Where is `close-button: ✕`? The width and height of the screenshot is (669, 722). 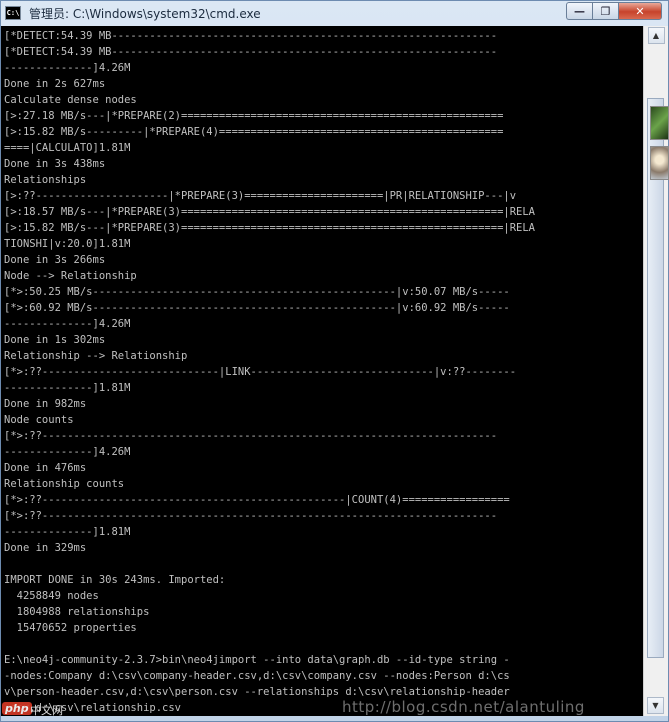
close-button: ✕ is located at coordinates (640, 11).